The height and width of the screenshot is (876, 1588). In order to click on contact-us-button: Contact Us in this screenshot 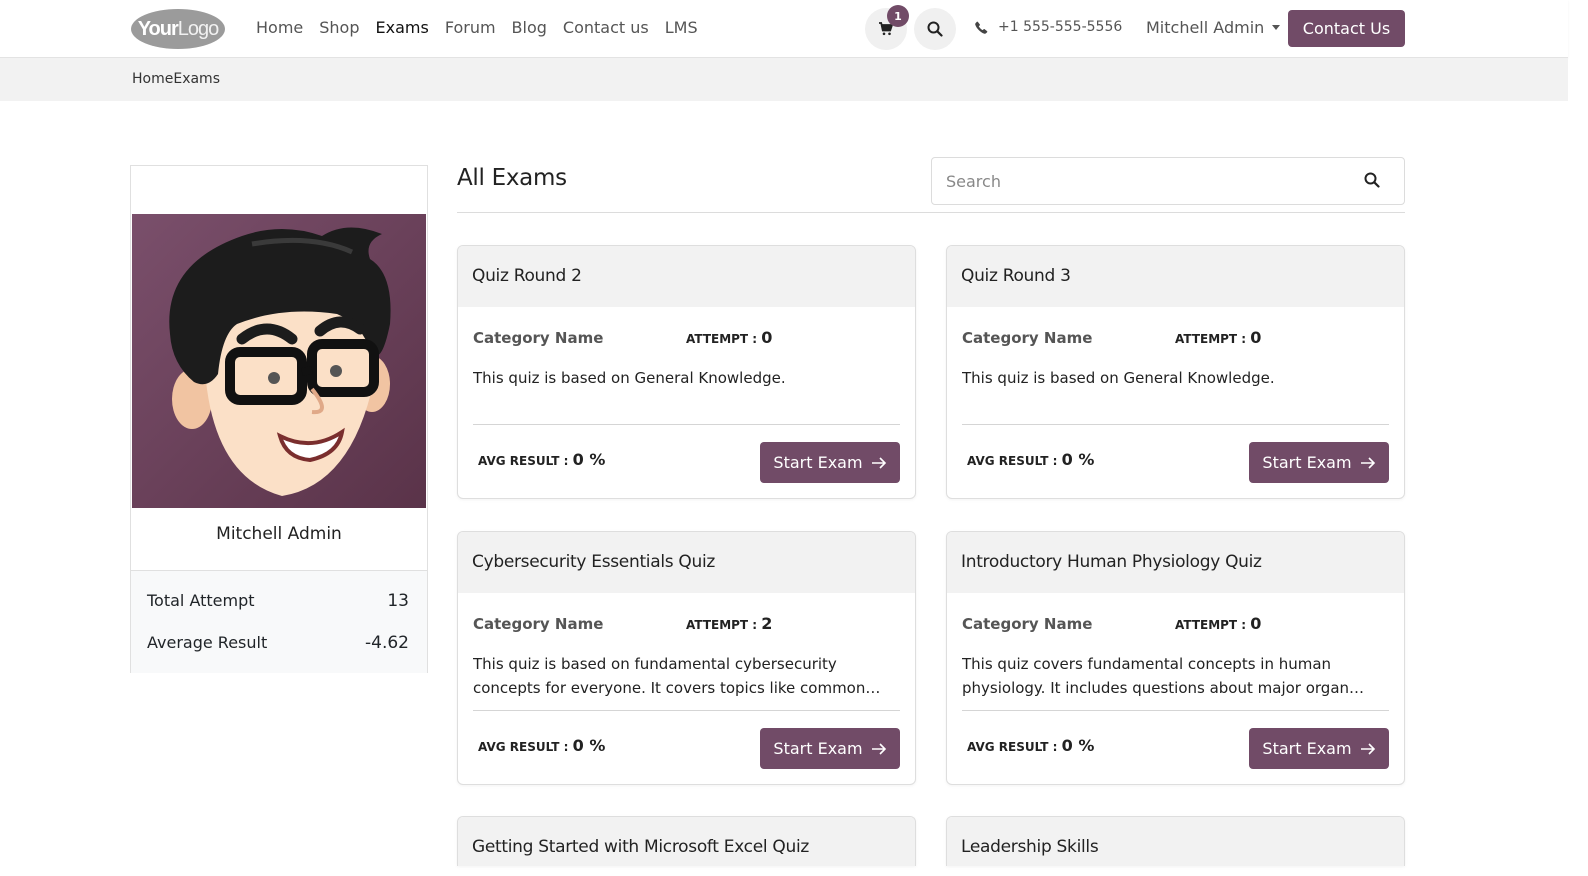, I will do `click(1346, 28)`.